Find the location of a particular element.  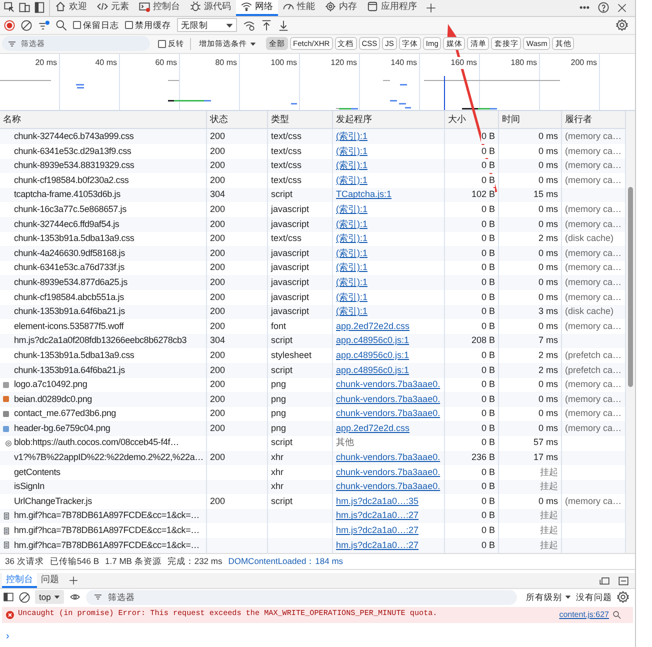

request-name: logo.a7c10492.png is located at coordinates (50, 385).